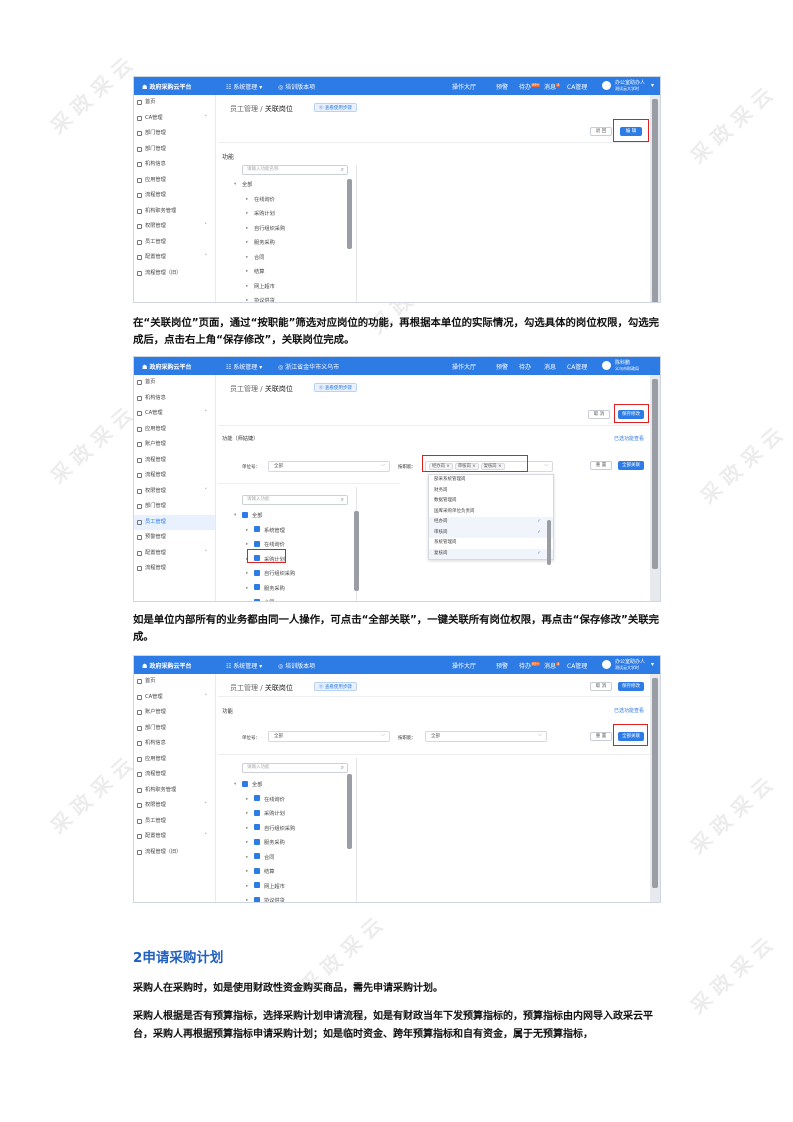 This screenshot has height=1122, width=793. I want to click on sidebar-item: 账户管理, so click(174, 445).